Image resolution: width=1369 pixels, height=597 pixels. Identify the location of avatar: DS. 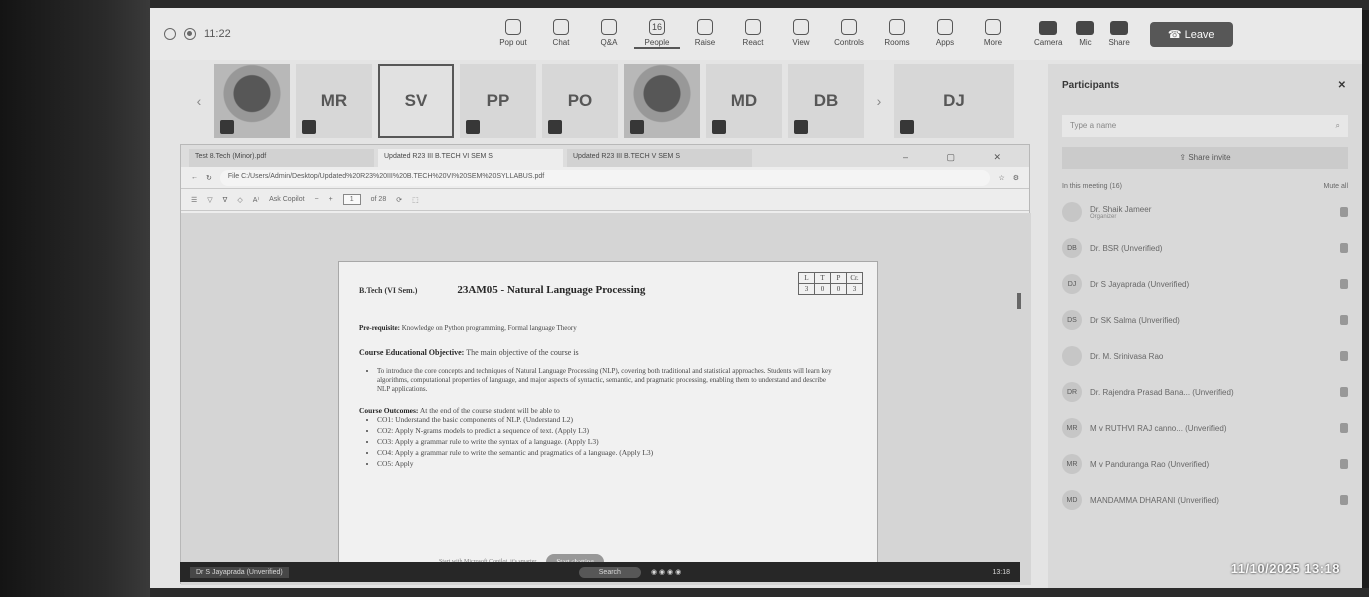
(1072, 320).